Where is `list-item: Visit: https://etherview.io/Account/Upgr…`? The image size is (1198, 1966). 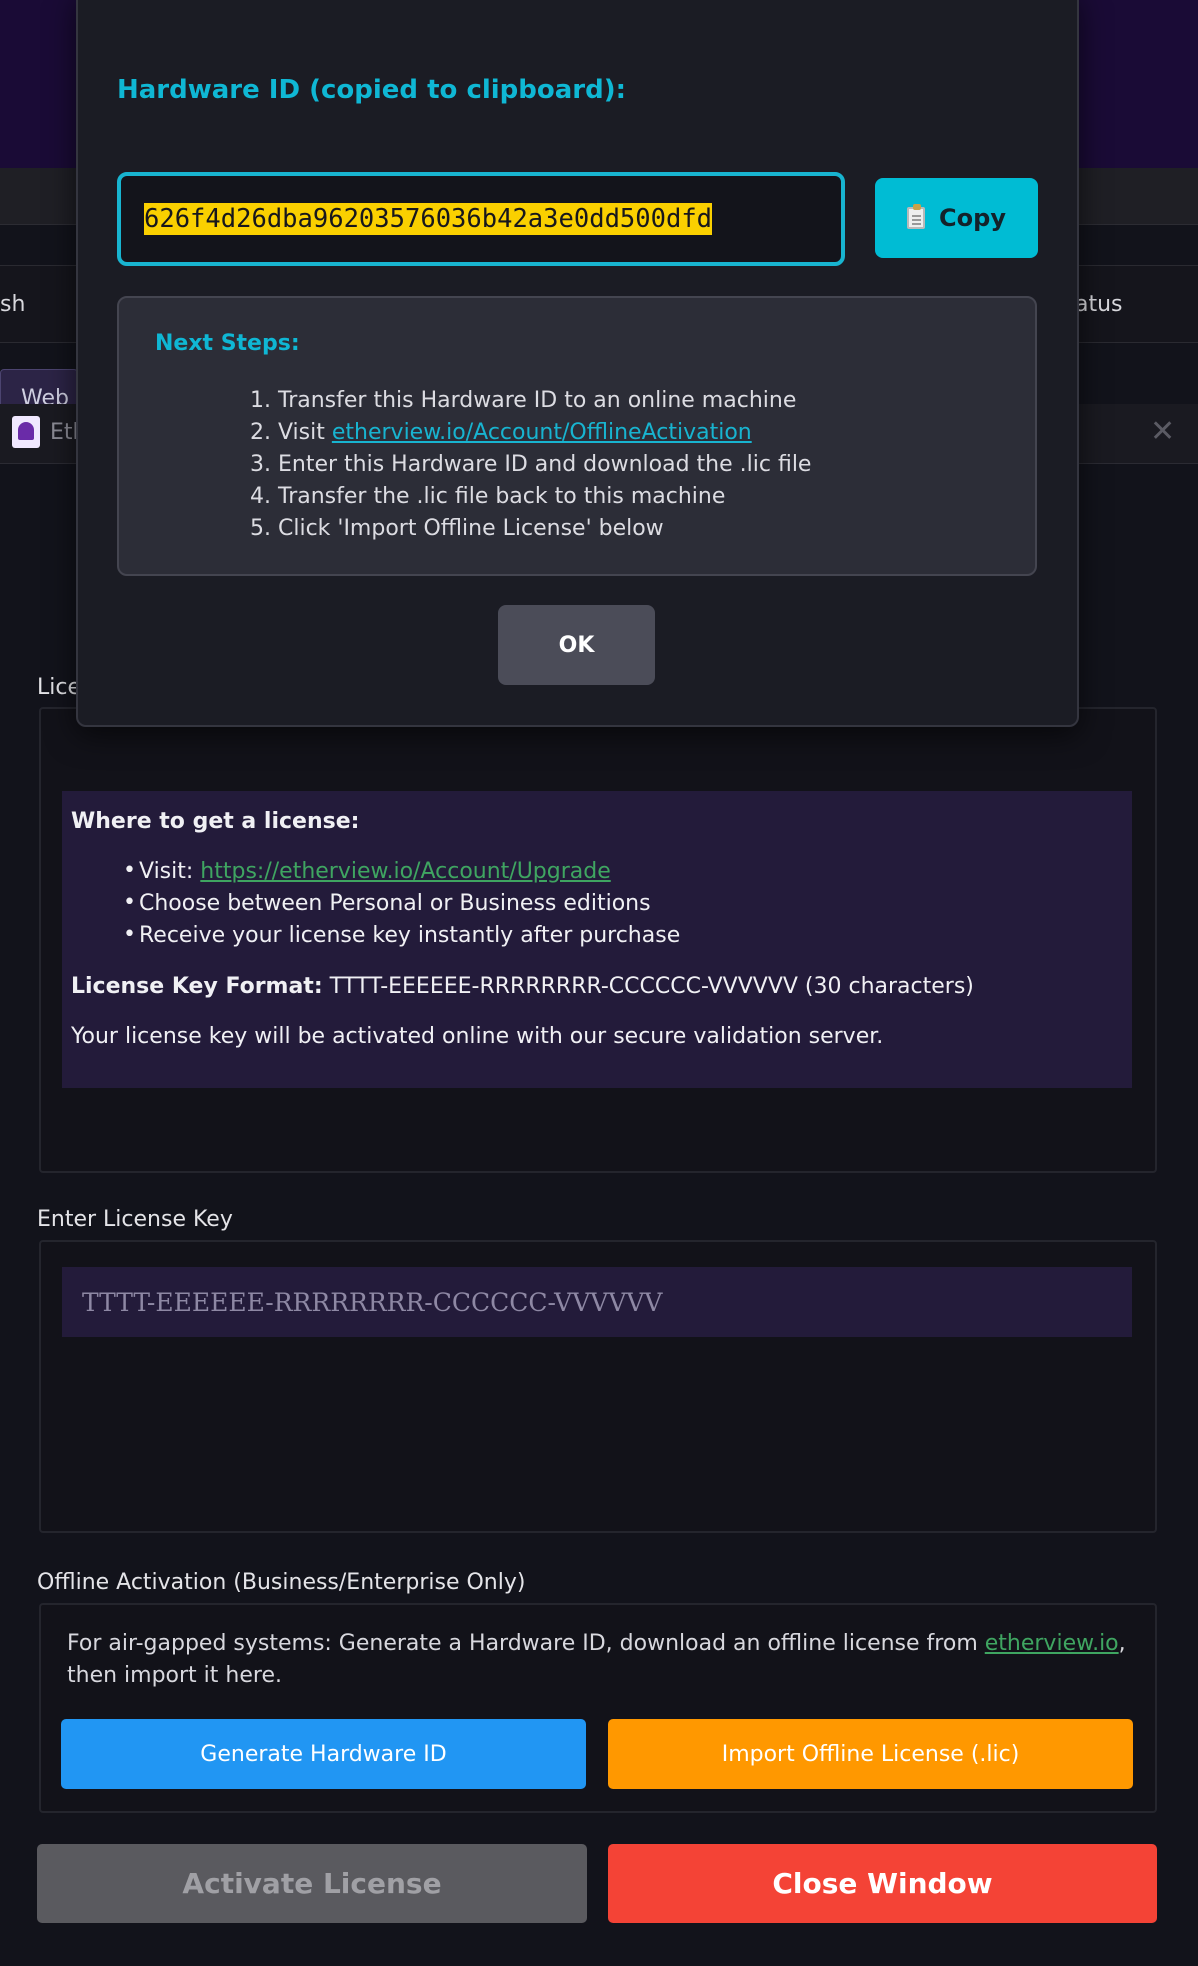 list-item: Visit: https://etherview.io/Account/Upgr… is located at coordinates (623, 871).